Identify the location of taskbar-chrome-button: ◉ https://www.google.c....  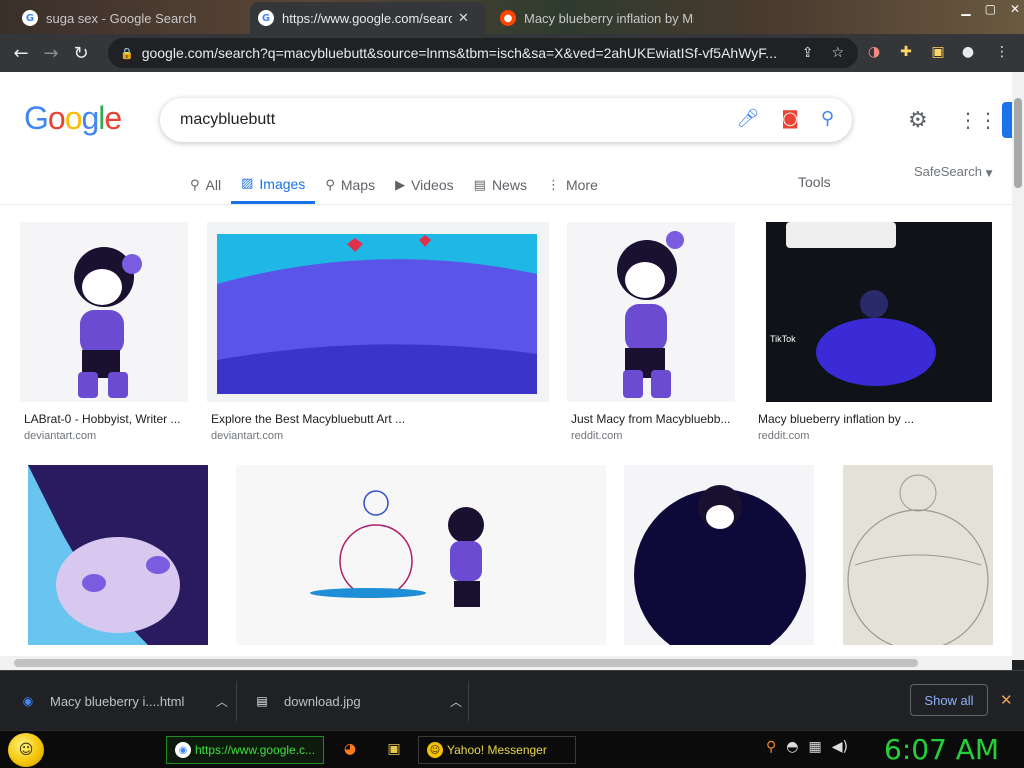
(245, 750).